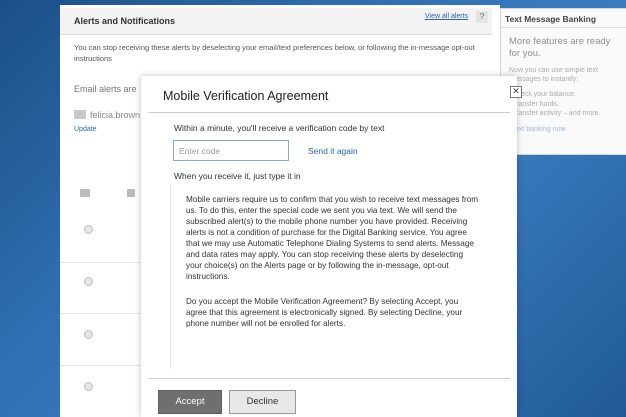  Describe the element at coordinates (231, 150) in the screenshot. I see `code-input` at that location.